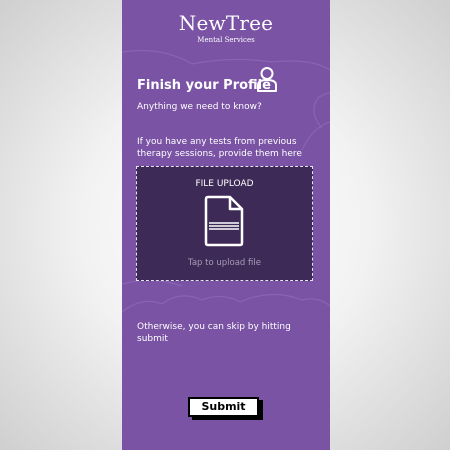  I want to click on brand-subtitle: Mental Services, so click(226, 40).